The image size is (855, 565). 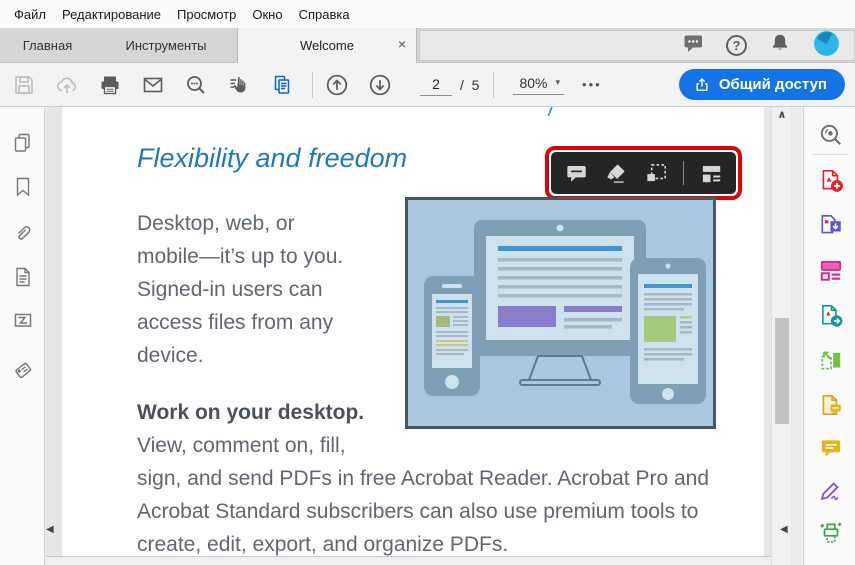 I want to click on cloud-upload-icon, so click(x=66, y=85).